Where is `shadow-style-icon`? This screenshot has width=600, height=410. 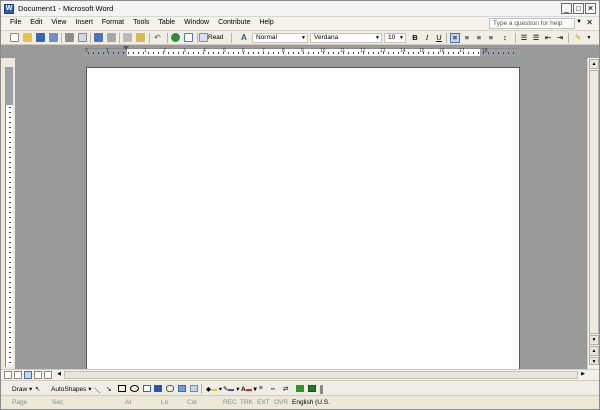 shadow-style-icon is located at coordinates (300, 388).